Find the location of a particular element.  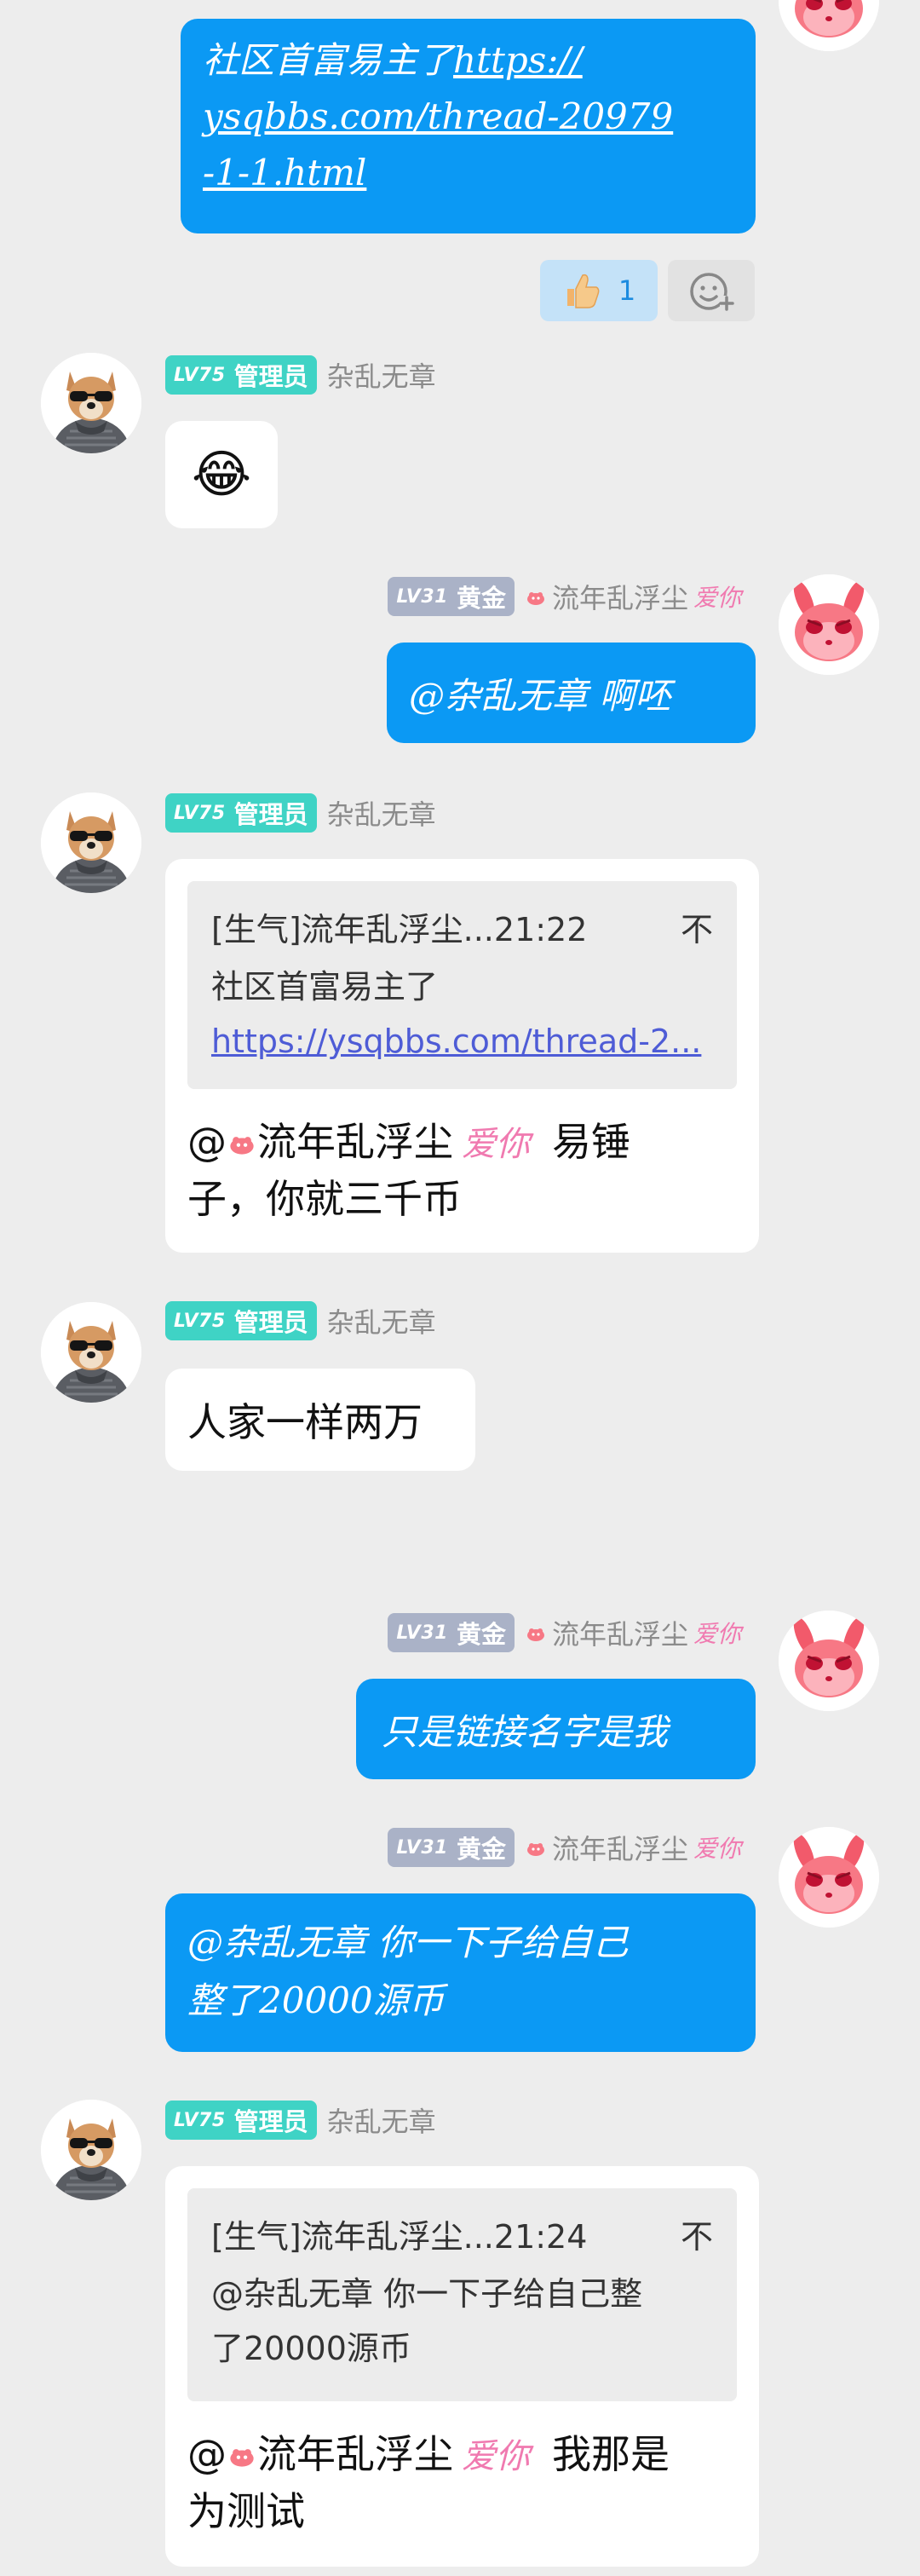

message-bubble: @杂乱无章 你一下子给自己 整了20000源币 is located at coordinates (460, 1972).